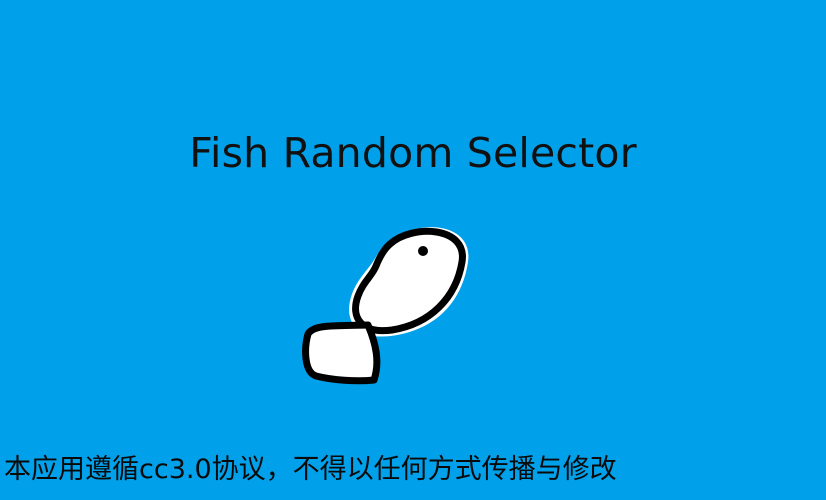 Image resolution: width=826 pixels, height=500 pixels. Describe the element at coordinates (310, 469) in the screenshot. I see `license-notice: 本应用遵循cc3.0协议，不得以任何方式传播与修改` at that location.